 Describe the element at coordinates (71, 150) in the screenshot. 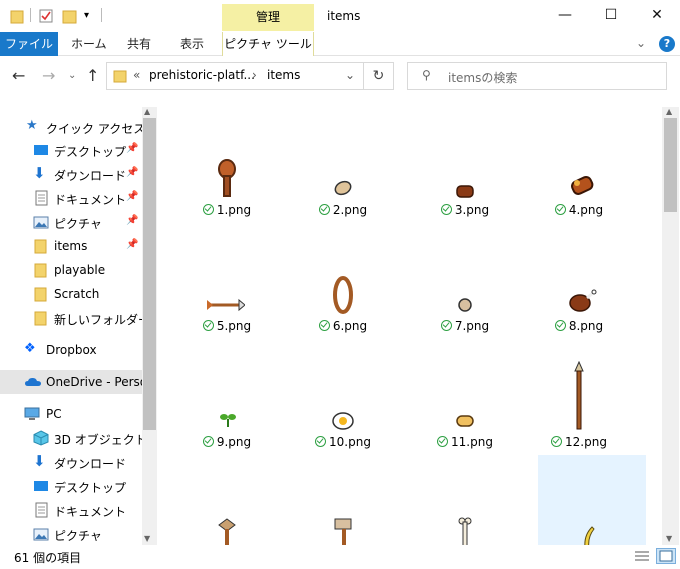

I see `nav-item-desktop: デスクトップ 📌` at that location.